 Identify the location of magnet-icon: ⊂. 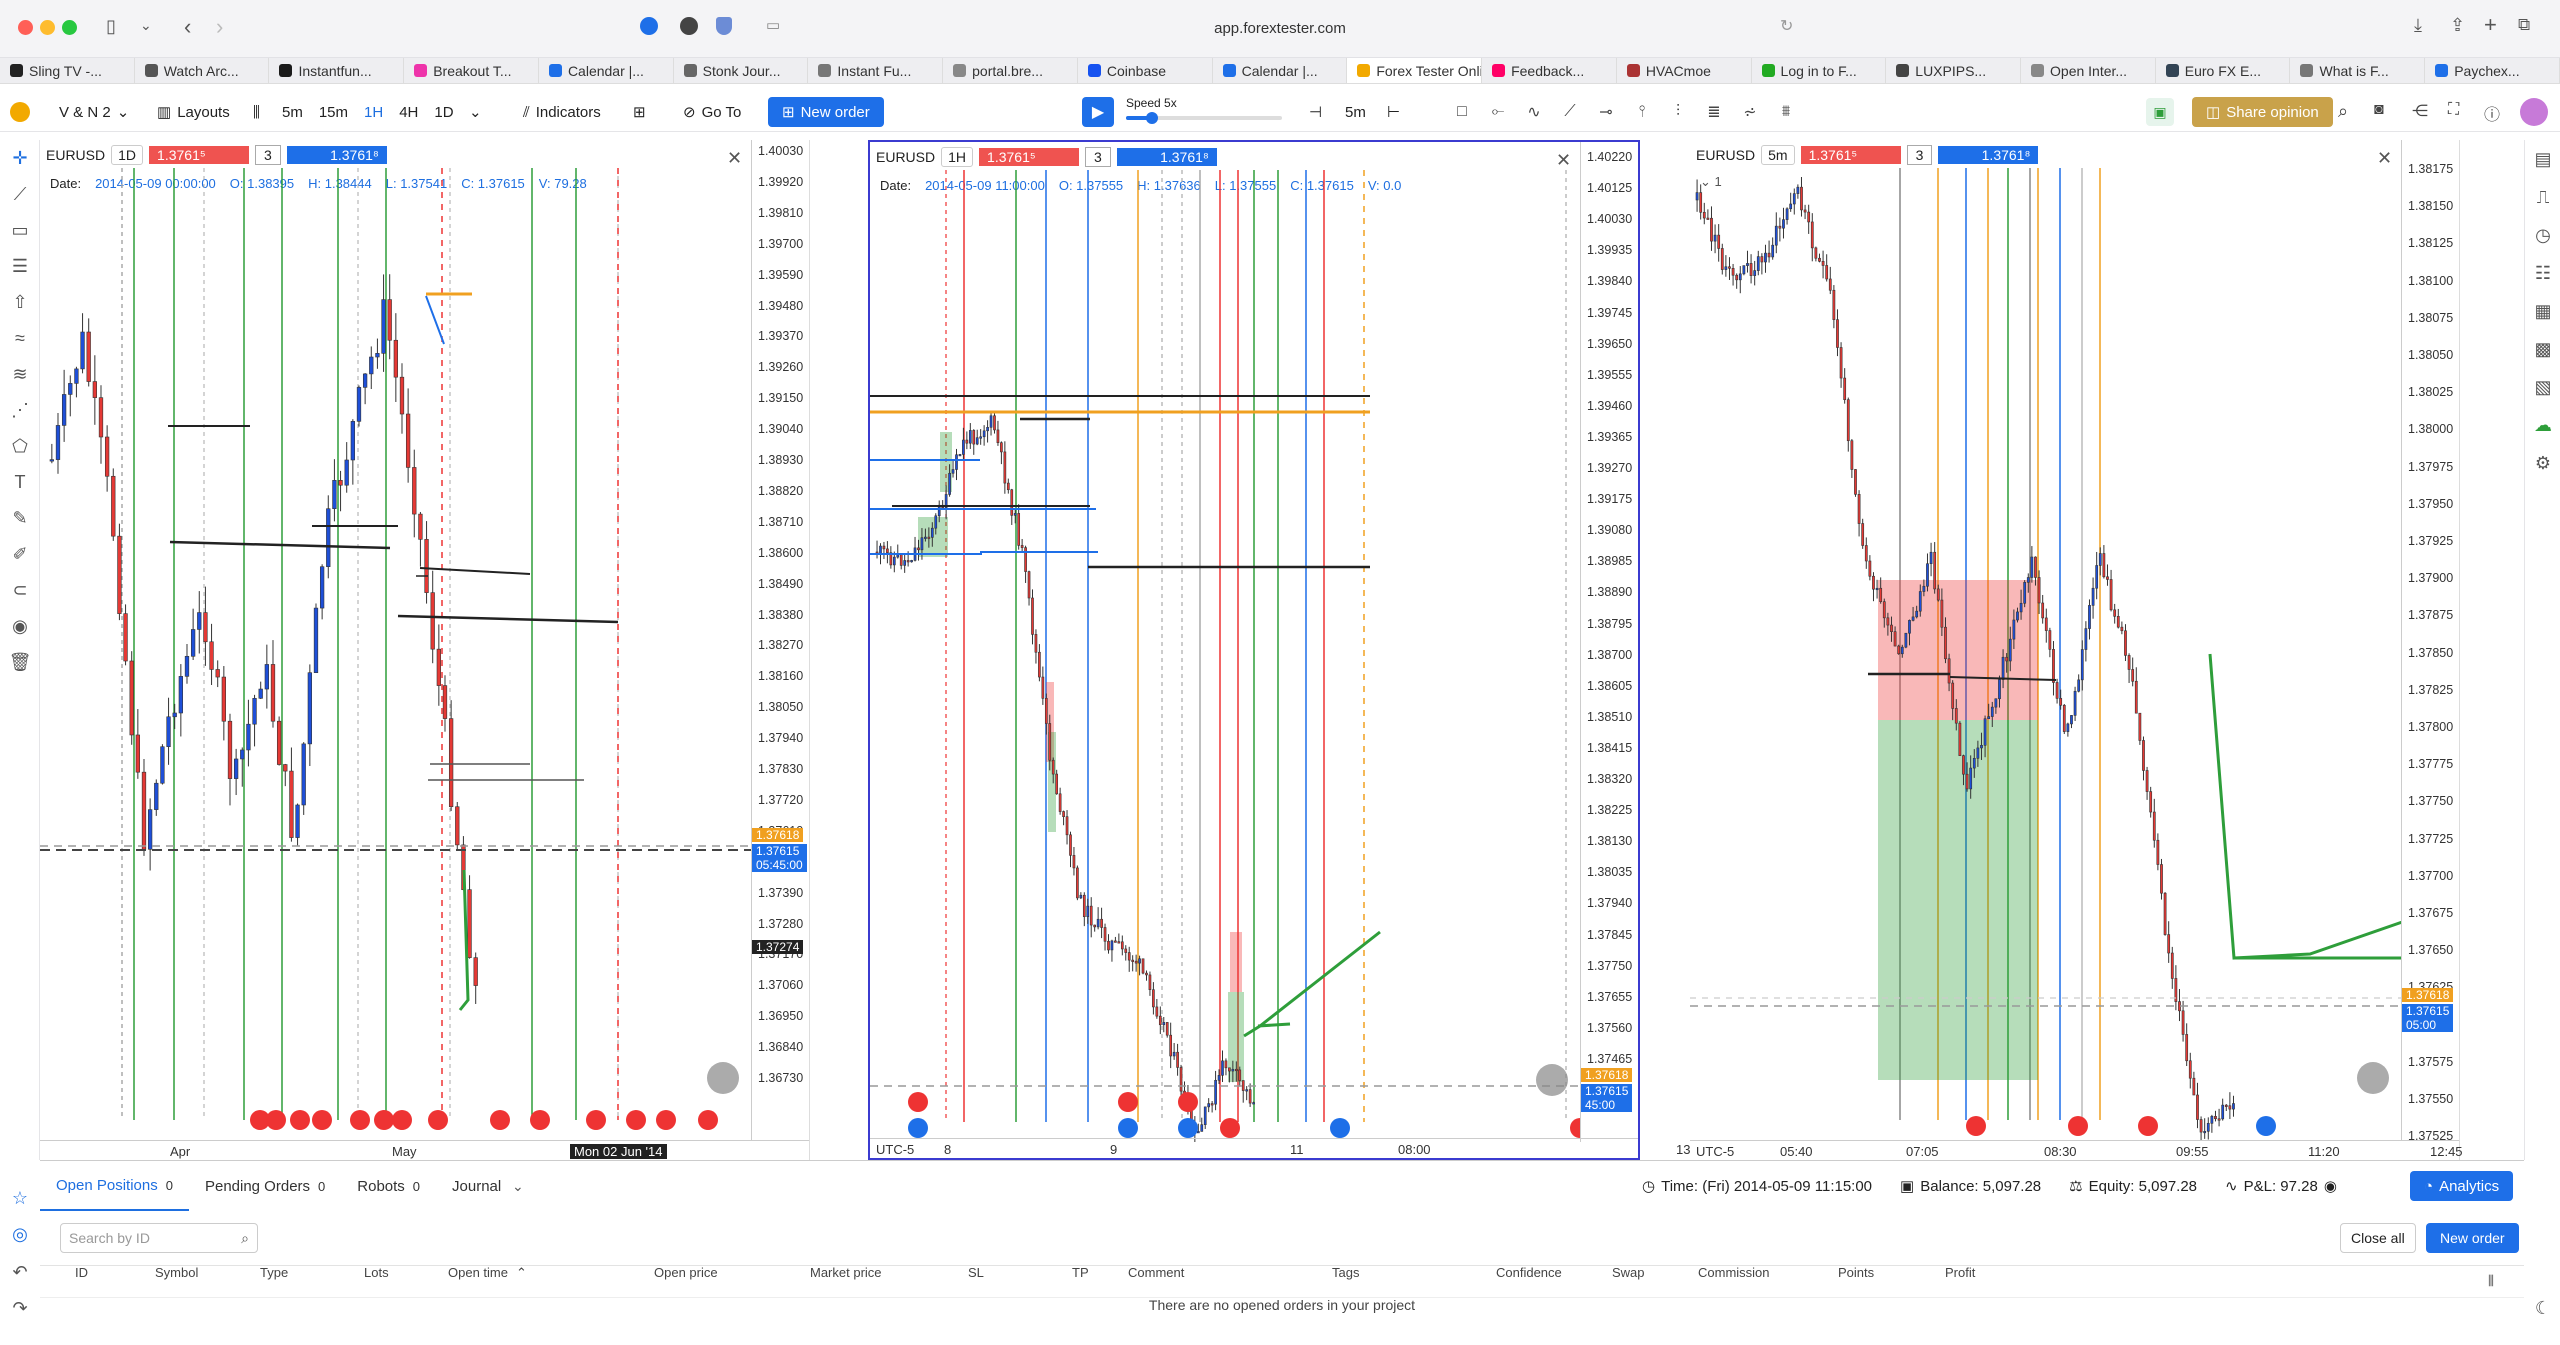
(20, 590).